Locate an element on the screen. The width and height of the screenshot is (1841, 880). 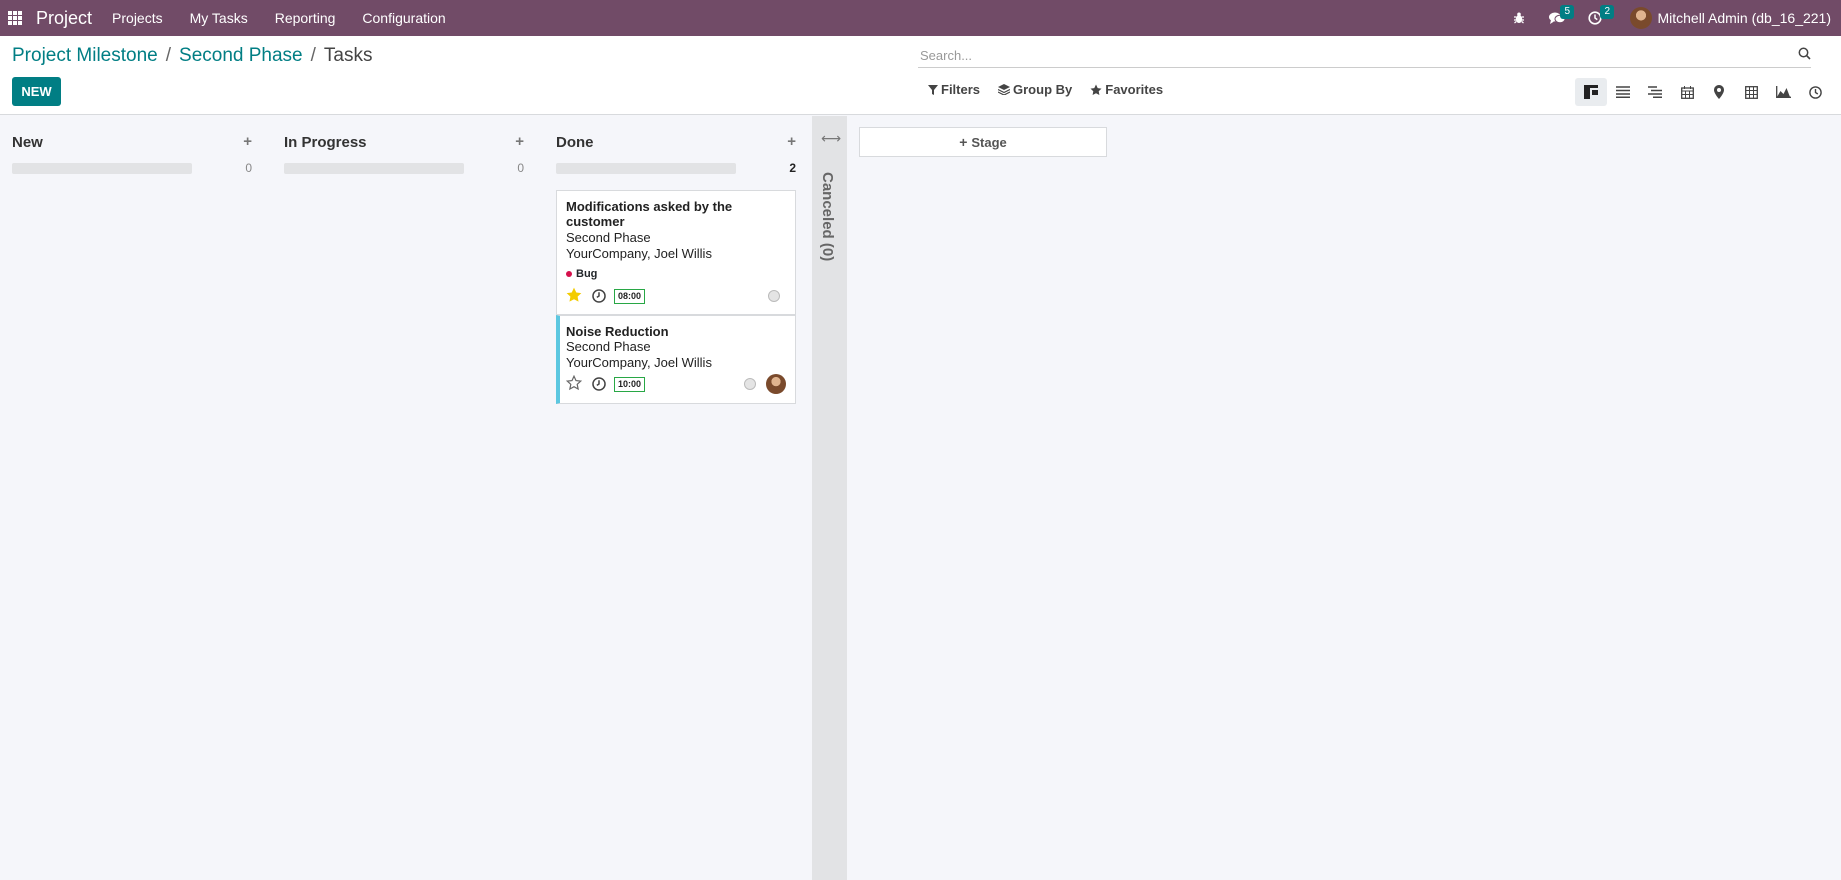
filters-button: Filters is located at coordinates (954, 89).